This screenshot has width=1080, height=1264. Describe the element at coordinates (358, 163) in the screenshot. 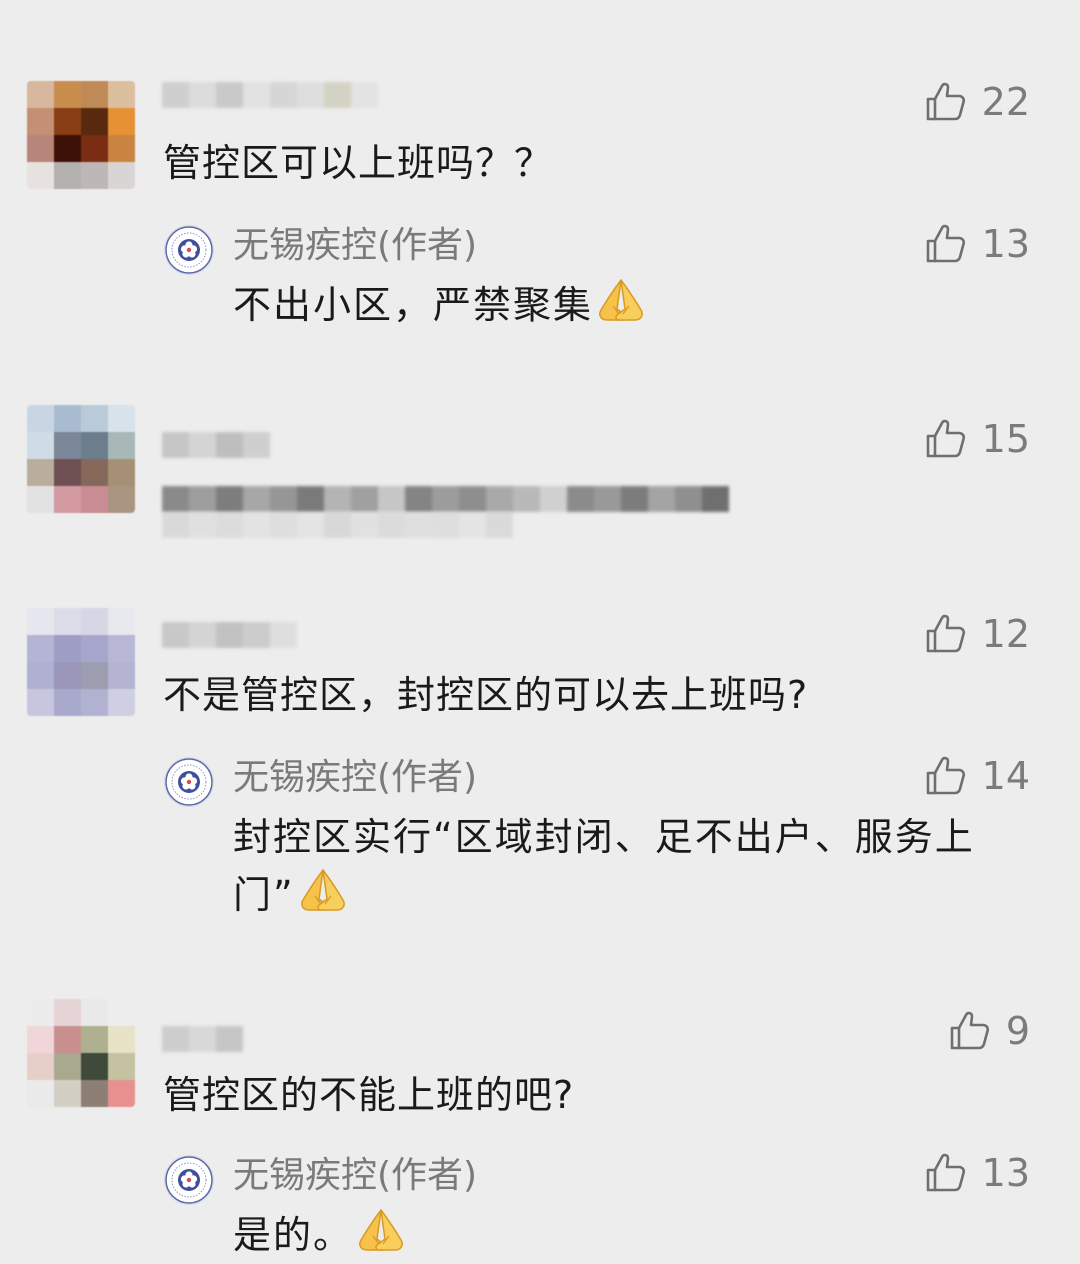

I see `comment-text: 管控区可以上班吗？？` at that location.